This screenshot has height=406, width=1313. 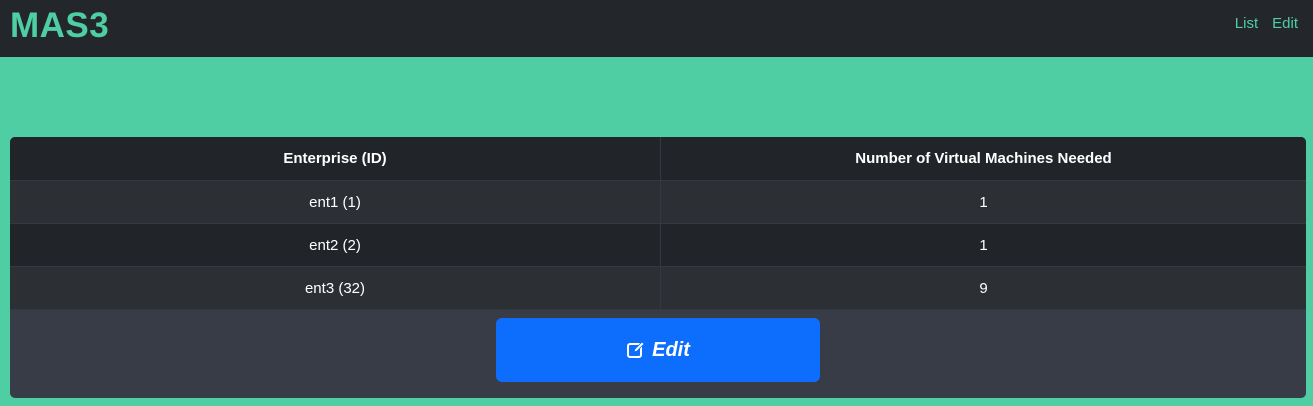 I want to click on nav-link-edit: Edit, so click(x=1285, y=24).